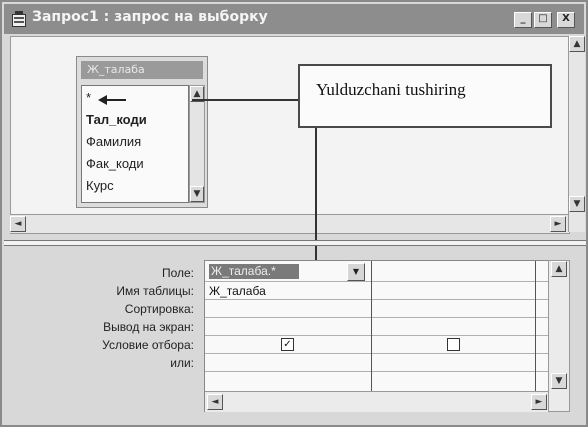 The height and width of the screenshot is (427, 588). Describe the element at coordinates (245, 100) in the screenshot. I see `callout-pointer-line` at that location.